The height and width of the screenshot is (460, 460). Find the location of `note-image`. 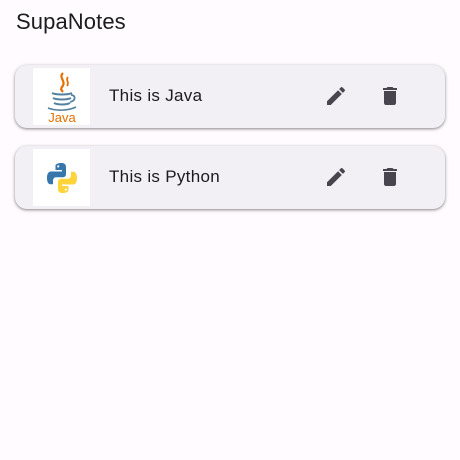

note-image is located at coordinates (61, 177).